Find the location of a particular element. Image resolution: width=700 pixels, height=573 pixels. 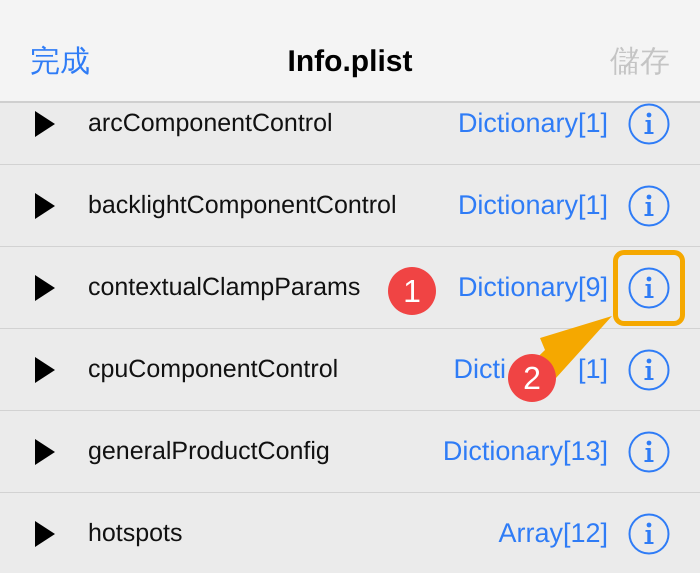

done-button: 完成 is located at coordinates (60, 61).